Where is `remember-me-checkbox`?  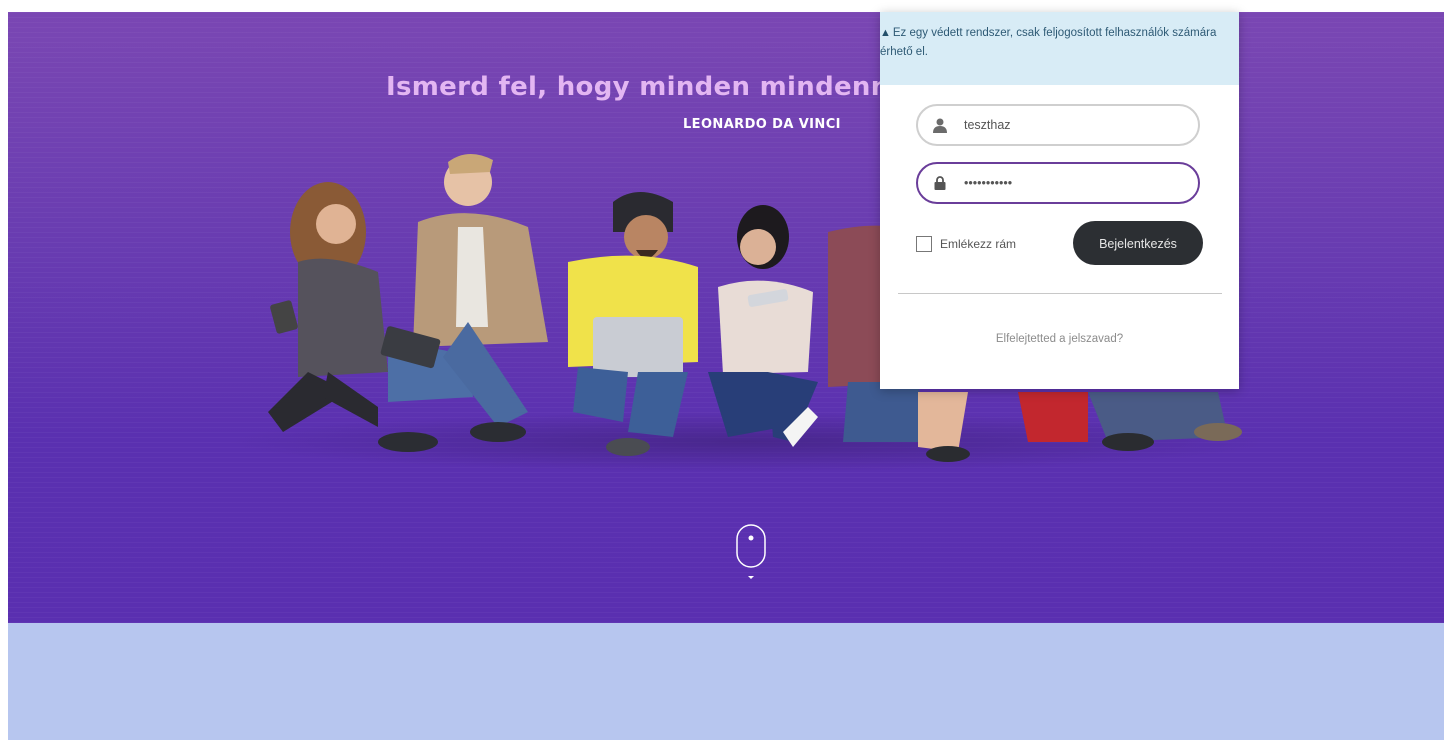 remember-me-checkbox is located at coordinates (924, 244).